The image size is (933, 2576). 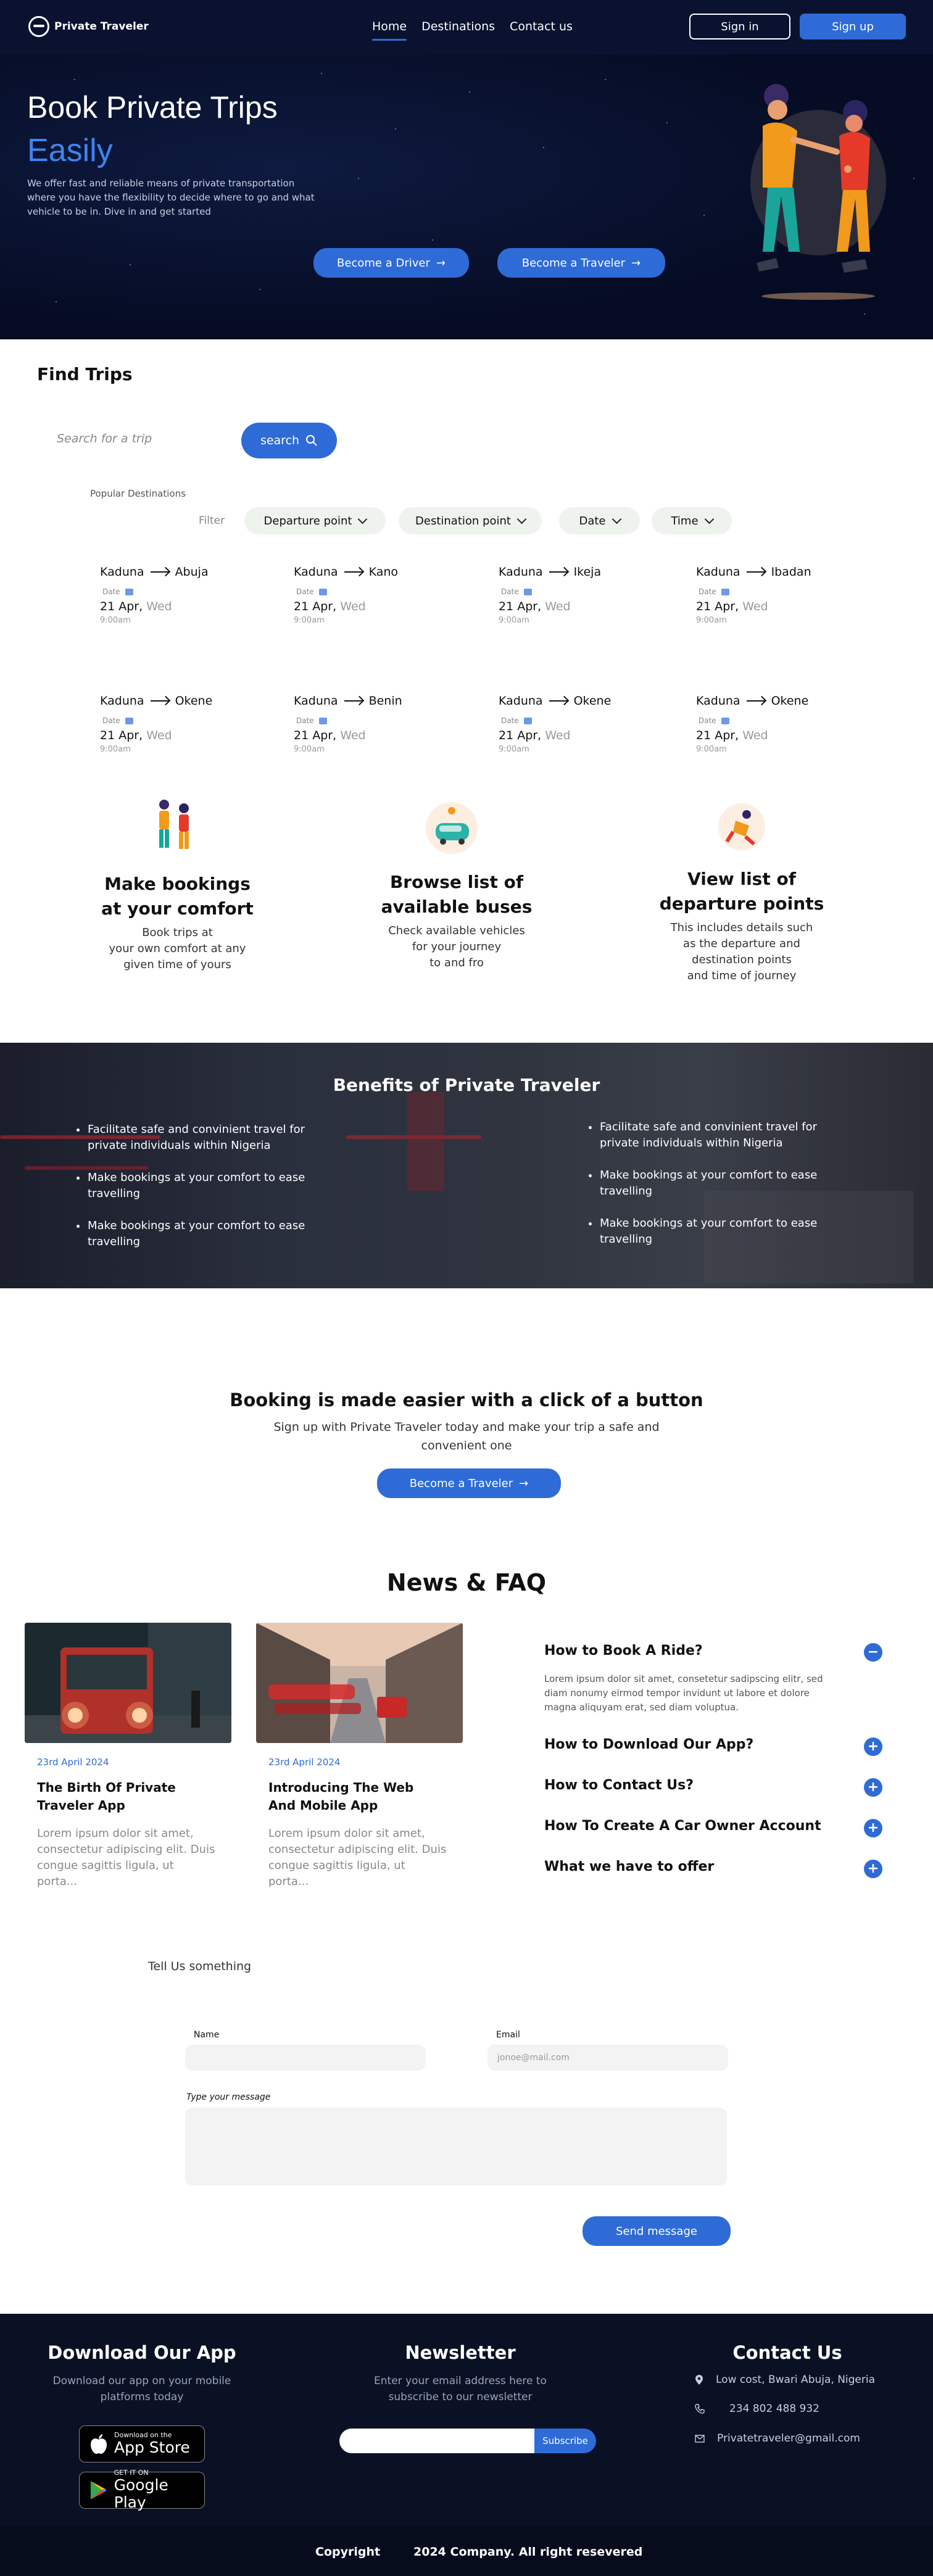 What do you see at coordinates (391, 263) in the screenshot?
I see `become-driver-button: Become a Driver →` at bounding box center [391, 263].